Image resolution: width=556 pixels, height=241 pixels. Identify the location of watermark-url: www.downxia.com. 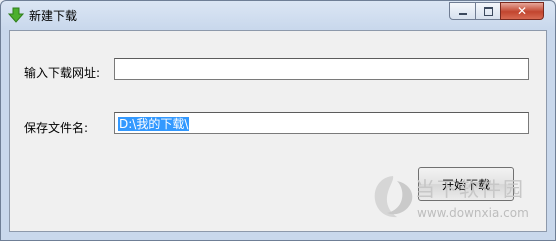
(473, 213).